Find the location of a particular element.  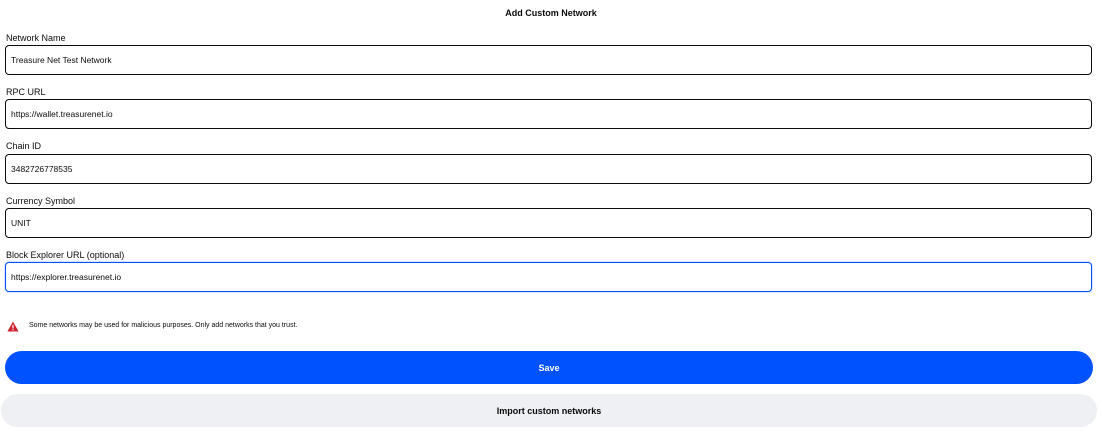

chain-id-input: 3482726778535 is located at coordinates (548, 169).